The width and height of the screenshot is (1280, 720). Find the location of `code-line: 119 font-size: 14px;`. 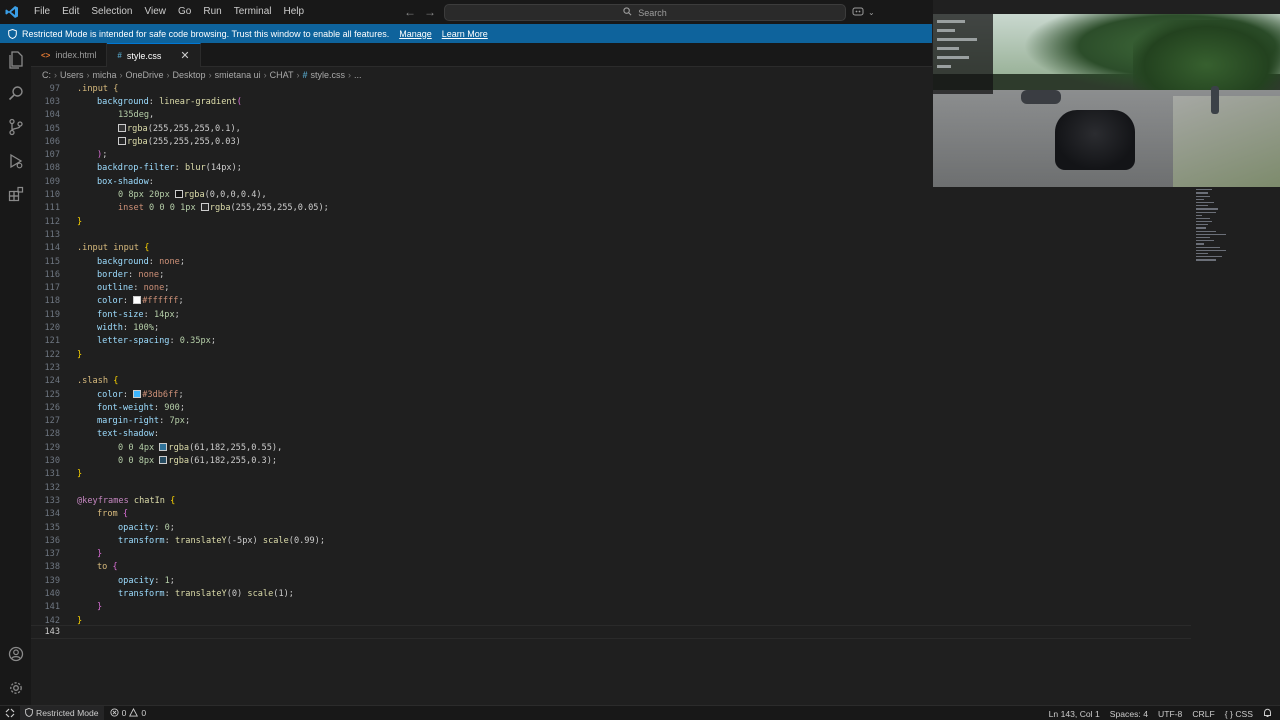

code-line: 119 font-size: 14px; is located at coordinates (611, 314).